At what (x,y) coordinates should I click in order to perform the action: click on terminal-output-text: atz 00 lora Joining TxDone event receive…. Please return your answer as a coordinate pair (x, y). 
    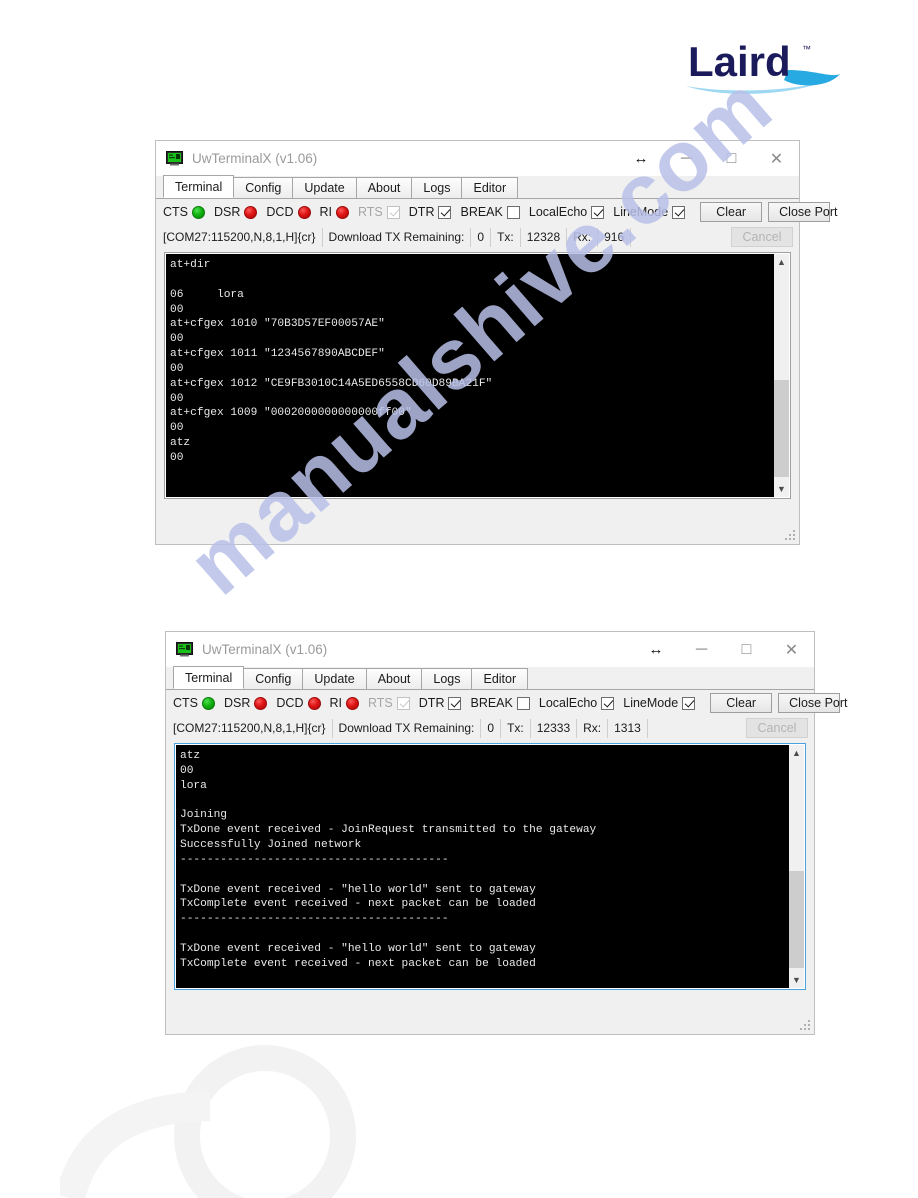
    Looking at the image, I should click on (482, 866).